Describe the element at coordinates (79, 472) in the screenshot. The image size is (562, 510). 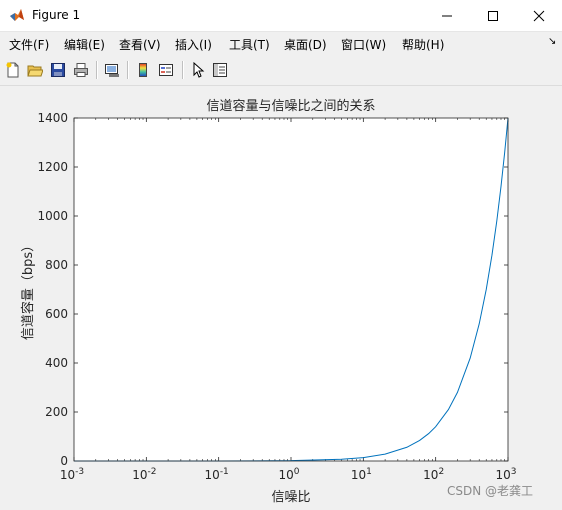
I see `x-tick-exponent: -3` at that location.